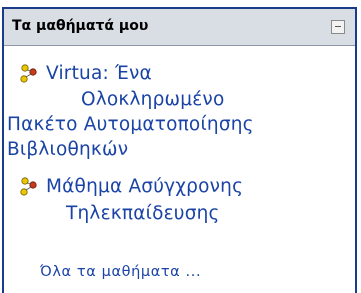 This screenshot has height=293, width=361. What do you see at coordinates (153, 99) in the screenshot?
I see `course-title-line: Ολοκληρωμένο` at bounding box center [153, 99].